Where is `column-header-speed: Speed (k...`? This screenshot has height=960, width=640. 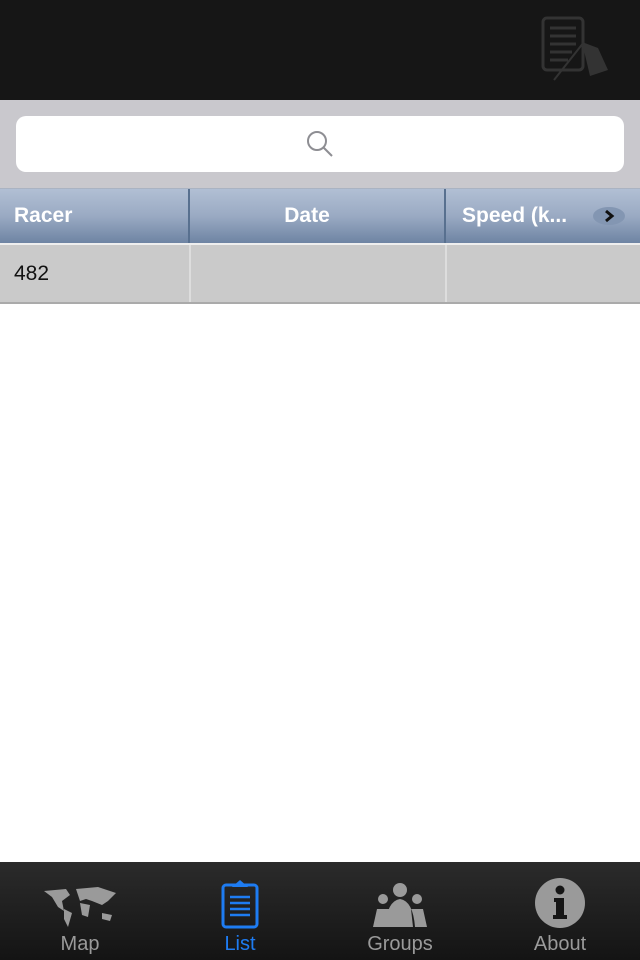 column-header-speed: Speed (k... is located at coordinates (514, 216).